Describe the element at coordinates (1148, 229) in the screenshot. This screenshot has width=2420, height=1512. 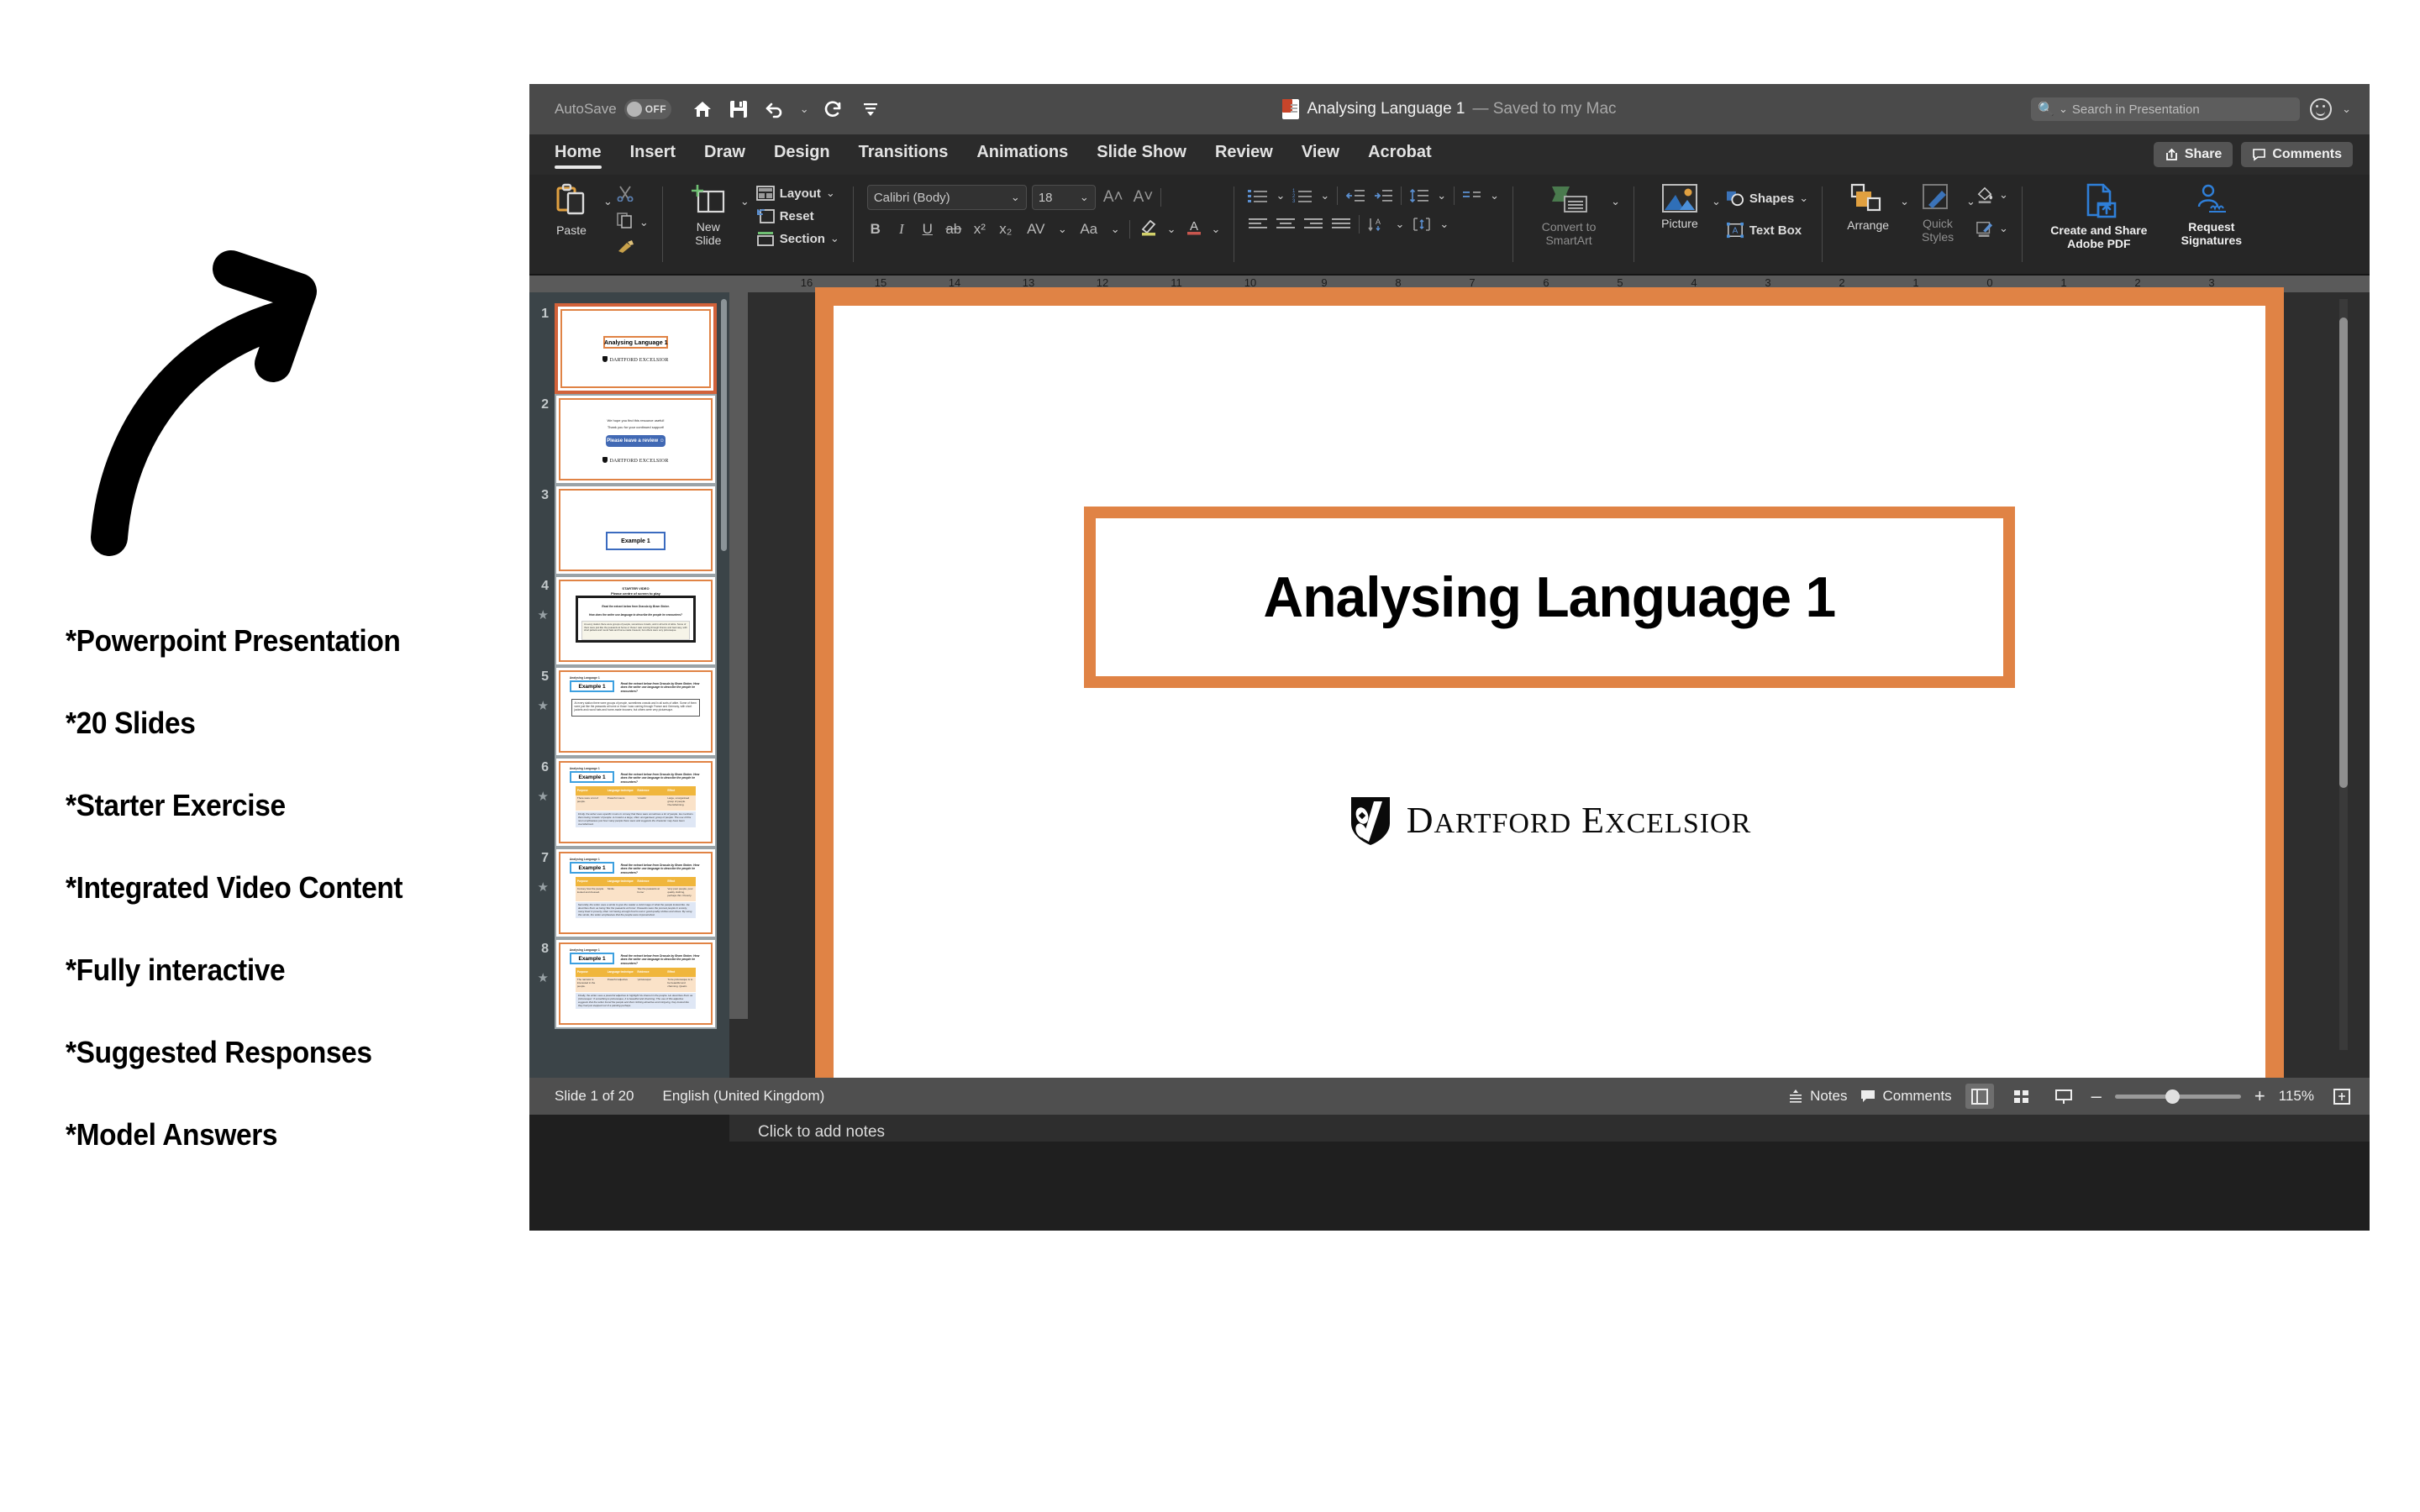
I see `text-highlight-icon` at that location.